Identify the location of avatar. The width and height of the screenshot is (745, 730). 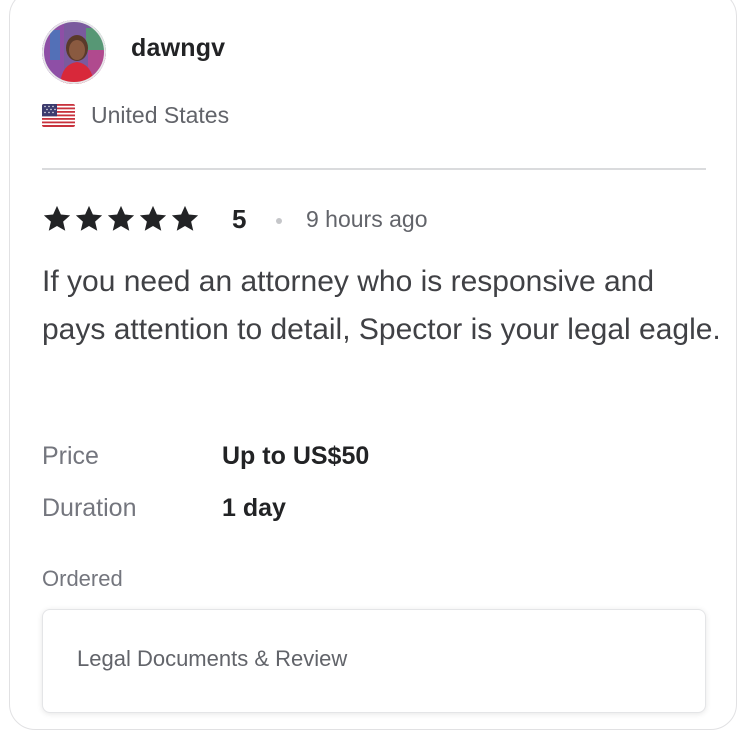
(74, 52).